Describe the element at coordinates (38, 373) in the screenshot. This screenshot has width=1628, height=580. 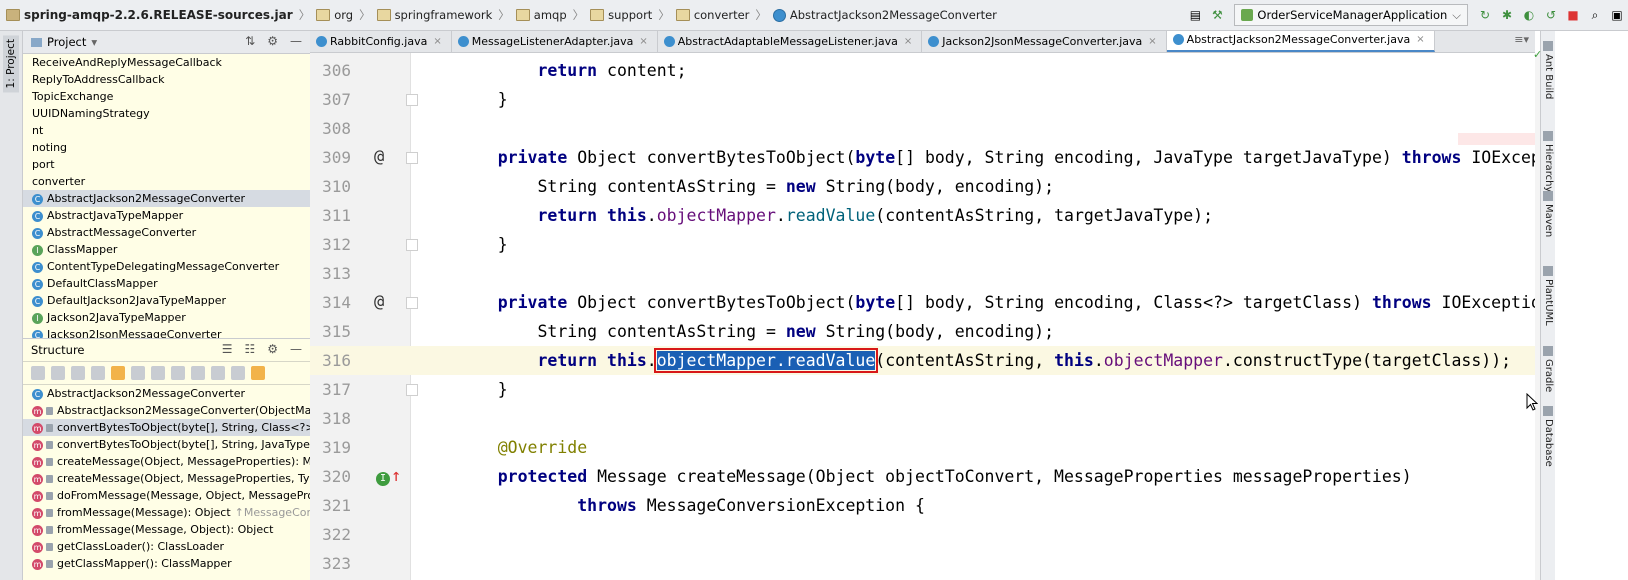
I see `sort-visibility-icon` at that location.